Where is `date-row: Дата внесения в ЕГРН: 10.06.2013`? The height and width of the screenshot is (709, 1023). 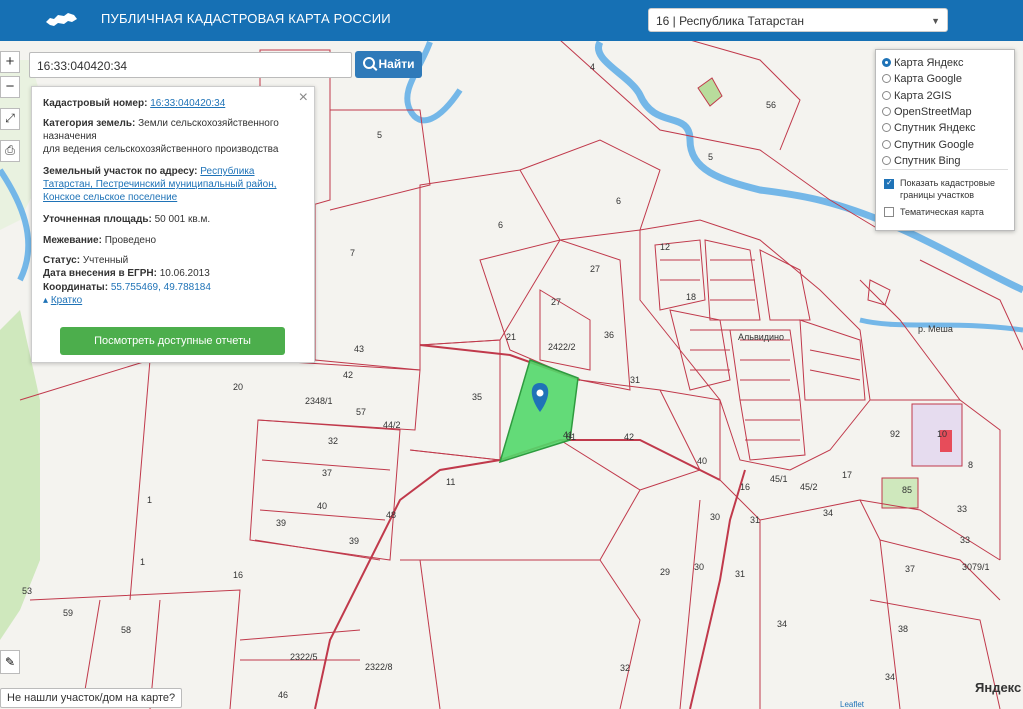 date-row: Дата внесения в ЕГРН: 10.06.2013 is located at coordinates (174, 273).